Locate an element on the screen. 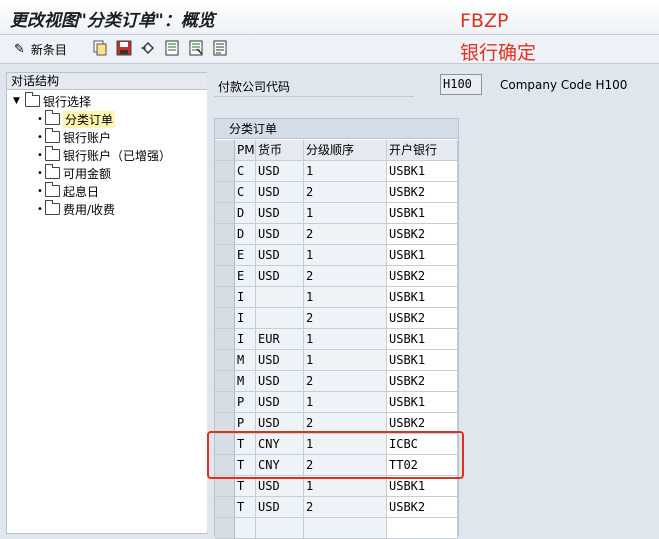 The width and height of the screenshot is (659, 539). table-cell: TT02 is located at coordinates (422, 465).